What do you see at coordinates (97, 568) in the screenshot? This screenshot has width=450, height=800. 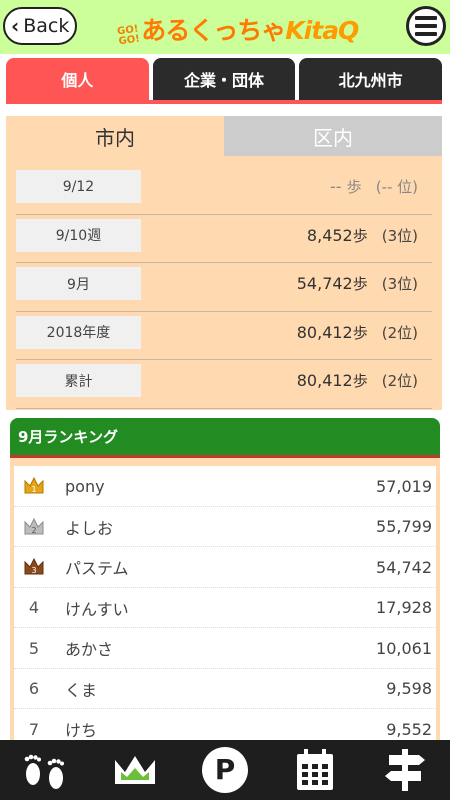 I see `ranking-name: パステム` at bounding box center [97, 568].